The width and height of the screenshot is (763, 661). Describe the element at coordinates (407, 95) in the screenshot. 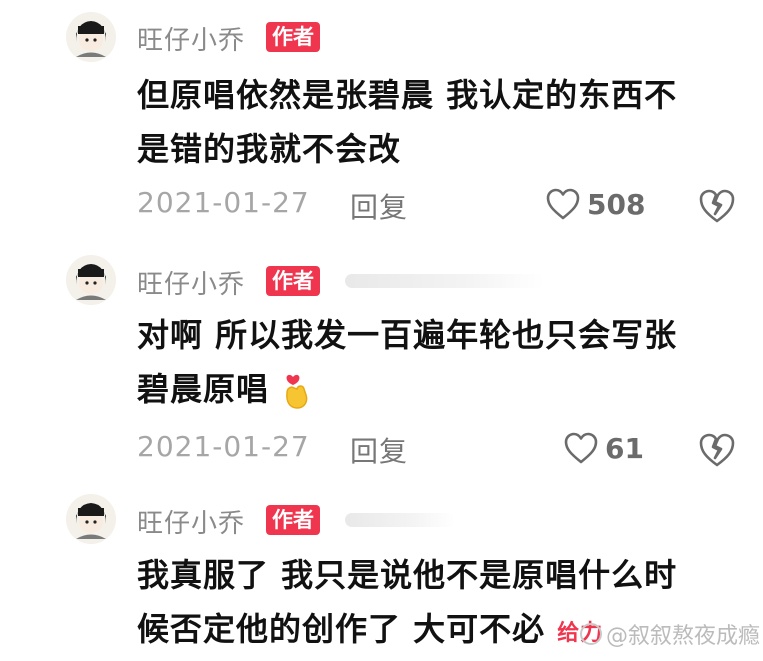

I see `comment-text-line: 但原唱依然是张碧晨 我认定的东西不` at that location.